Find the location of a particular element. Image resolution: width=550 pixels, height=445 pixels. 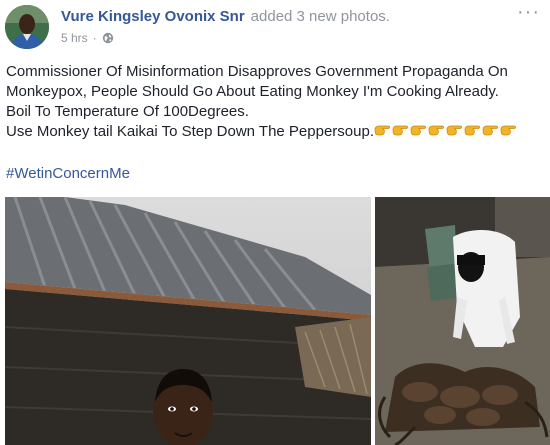

globe-icon is located at coordinates (108, 38).